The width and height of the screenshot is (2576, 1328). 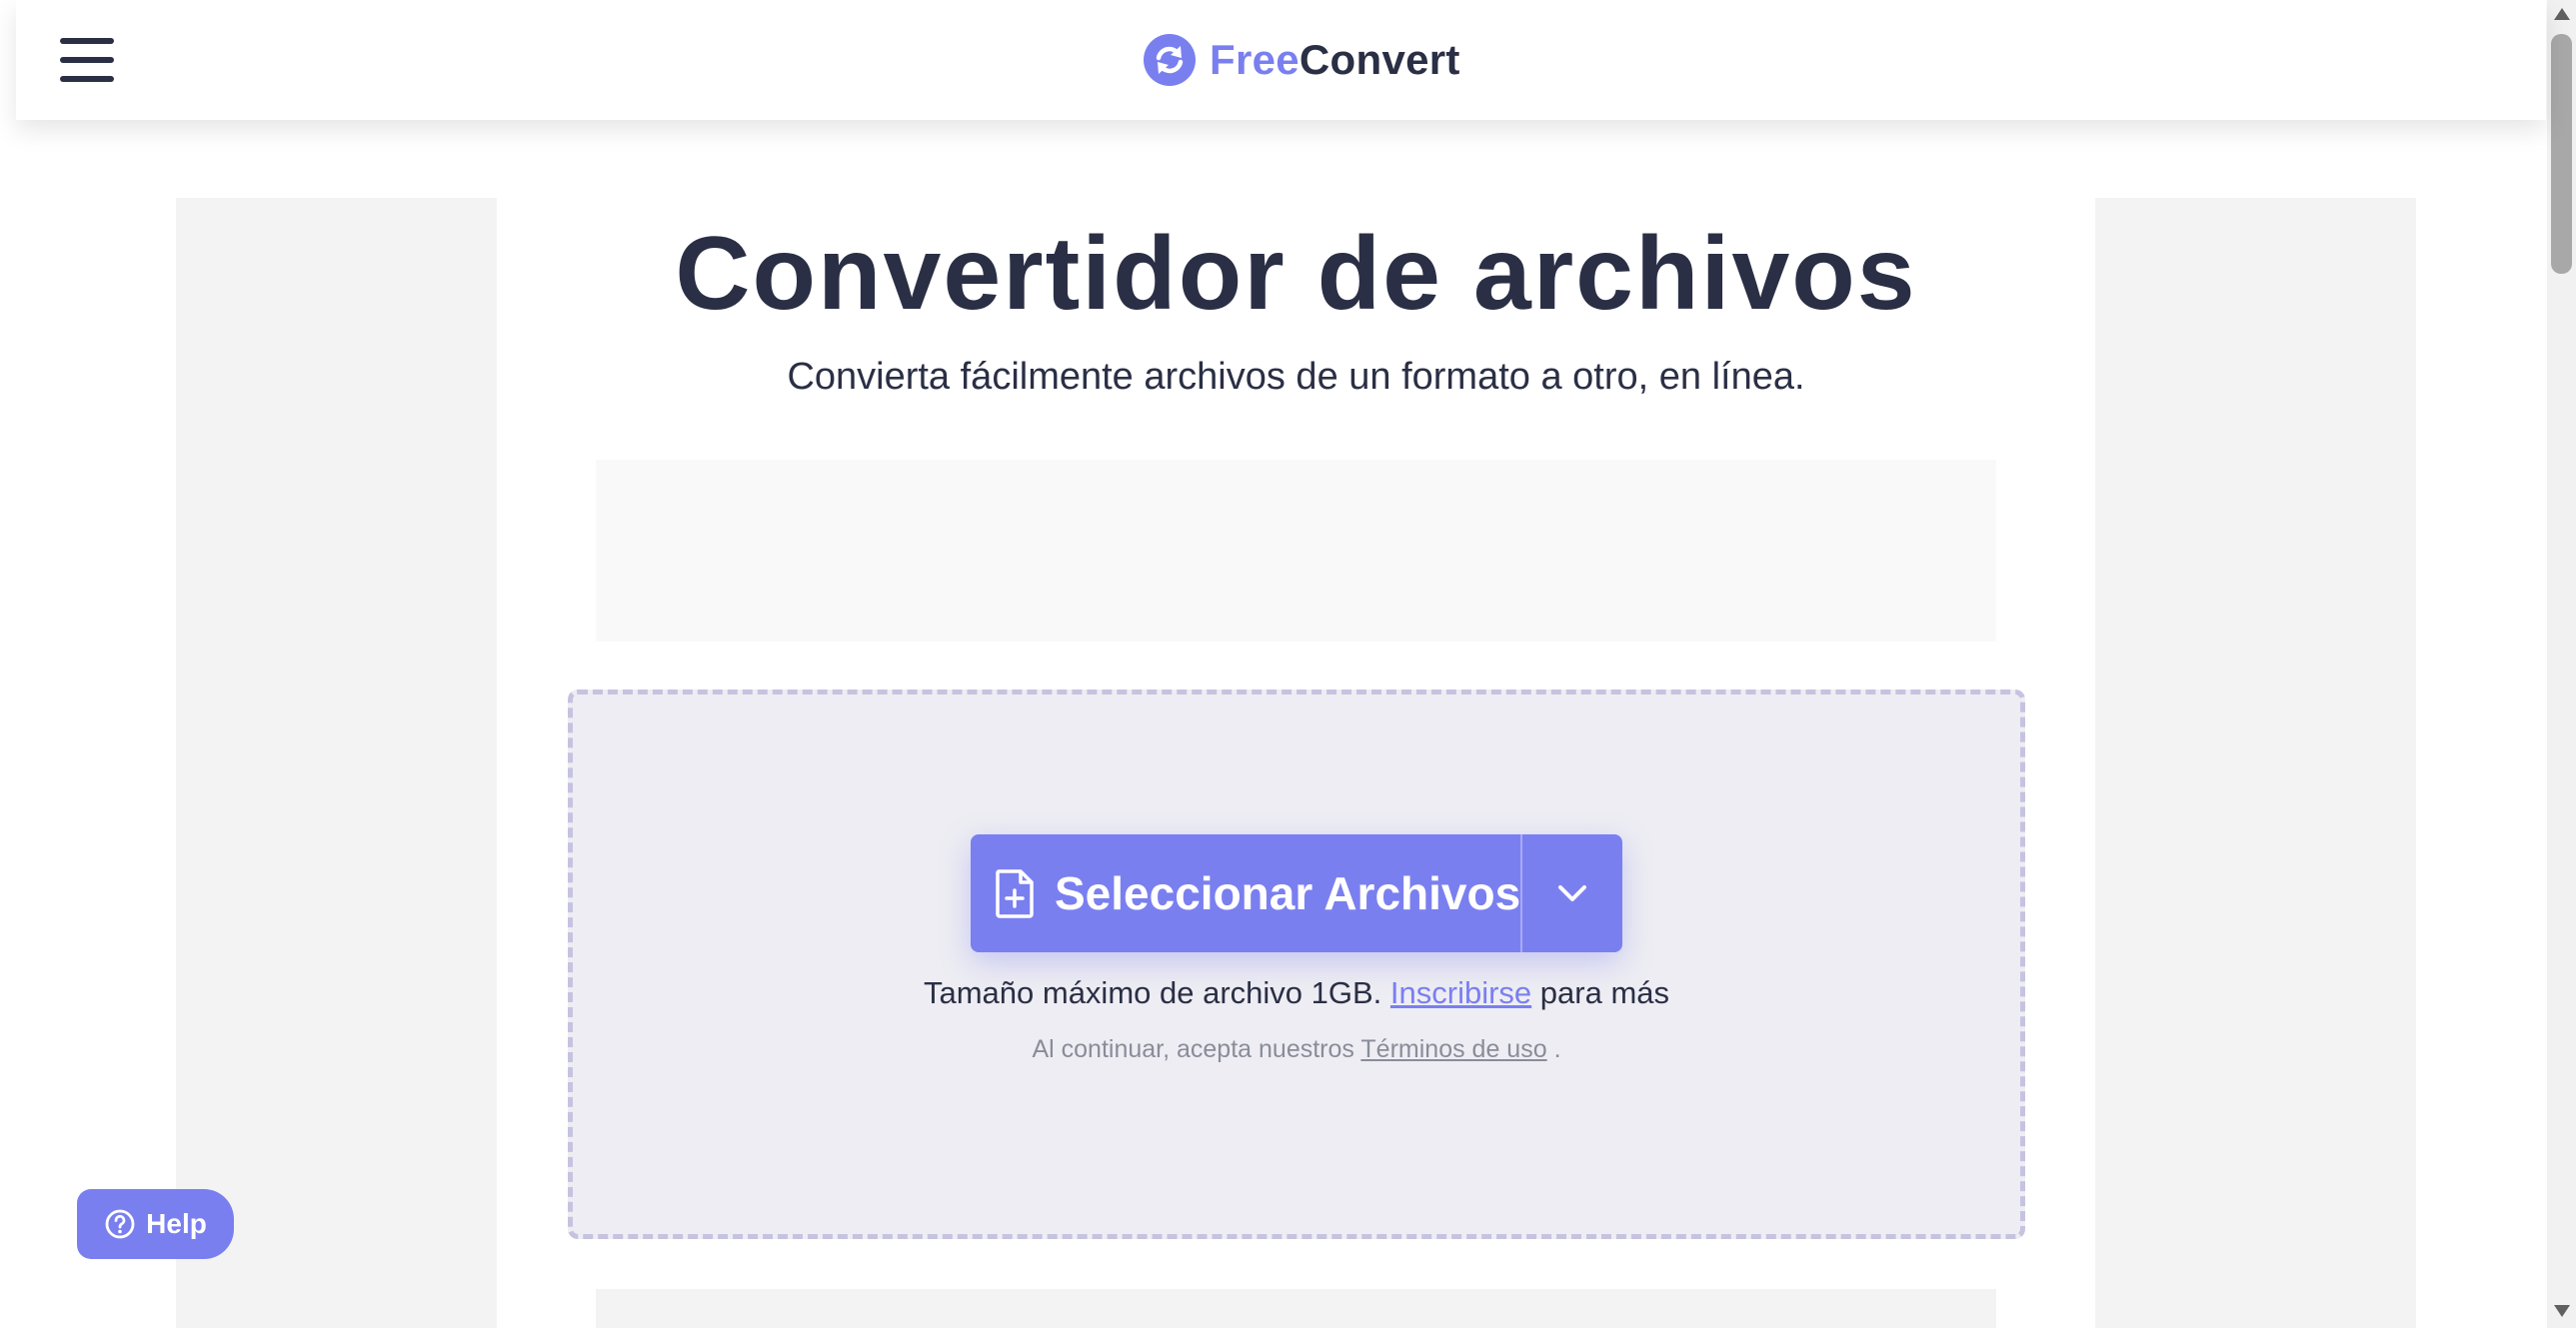 What do you see at coordinates (1557, 1049) in the screenshot?
I see `terms-suffix: .` at bounding box center [1557, 1049].